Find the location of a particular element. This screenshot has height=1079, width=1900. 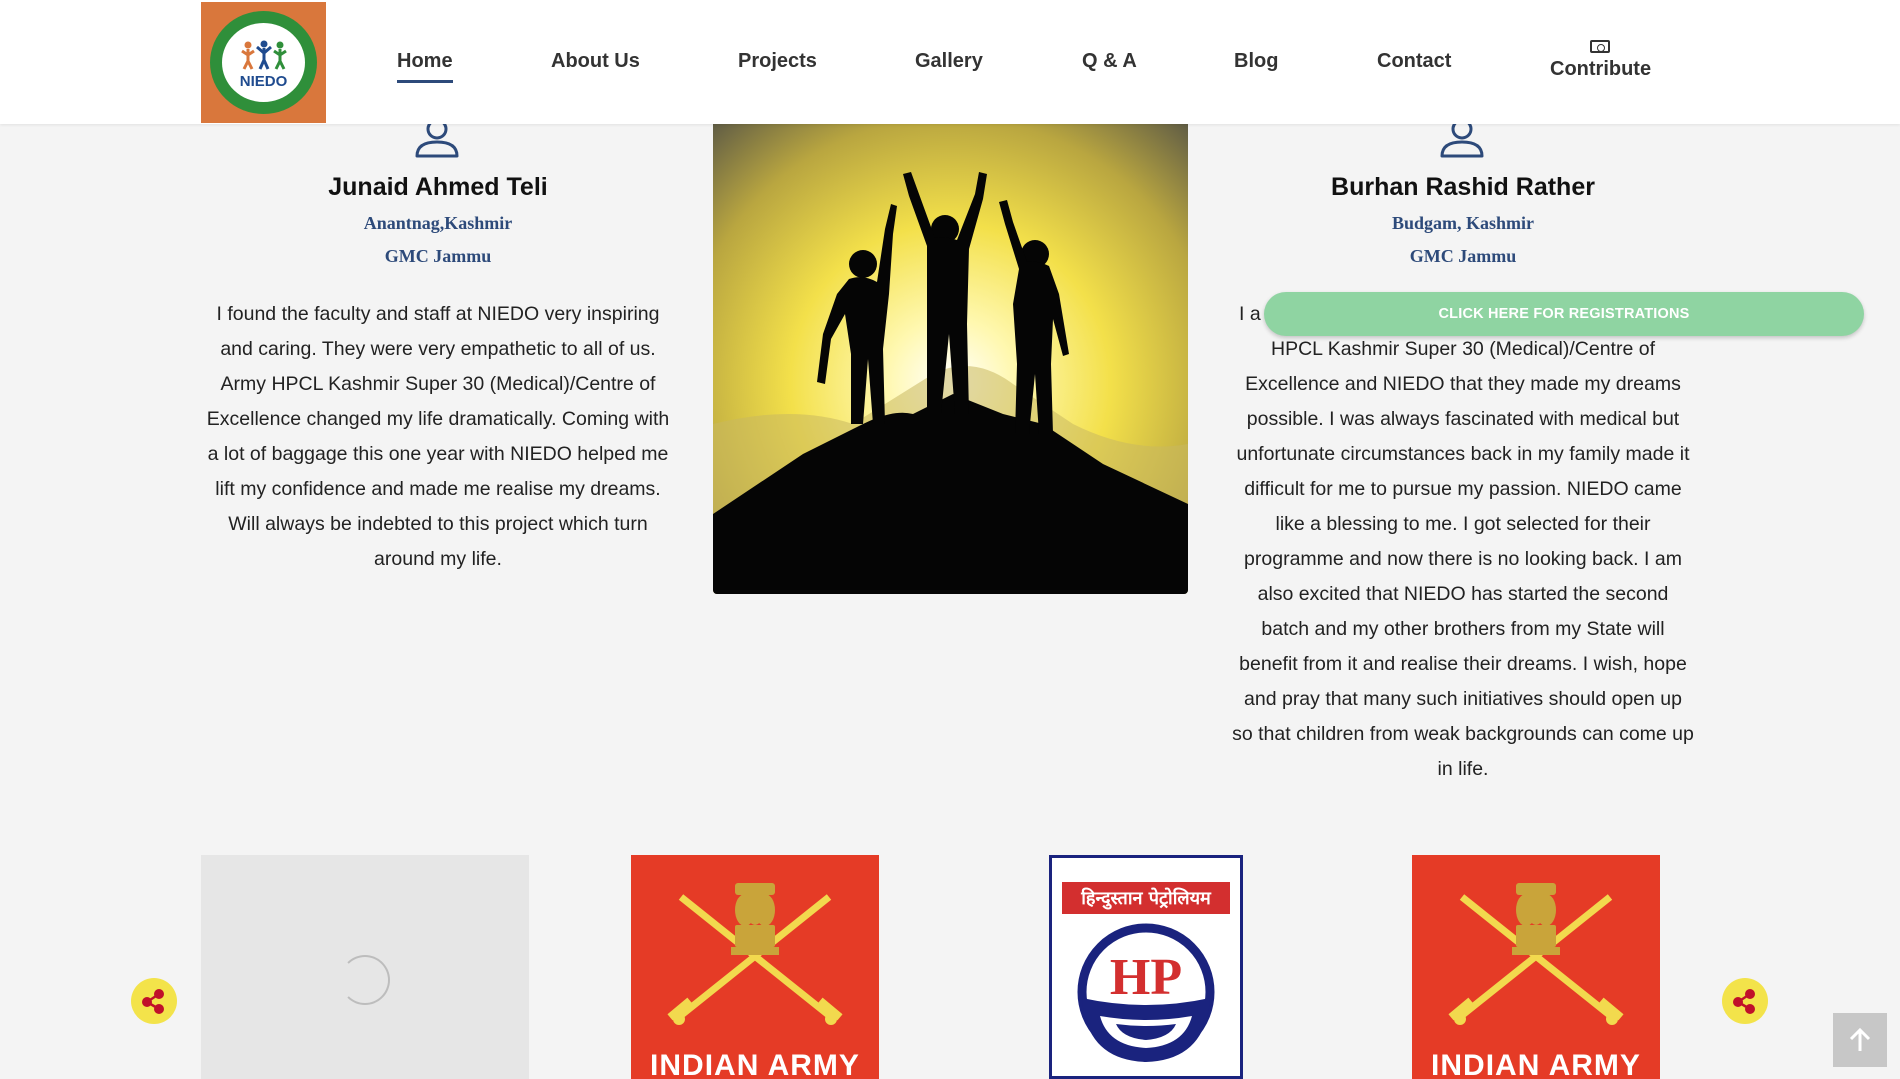

carousel-prev-button is located at coordinates (154, 1001).